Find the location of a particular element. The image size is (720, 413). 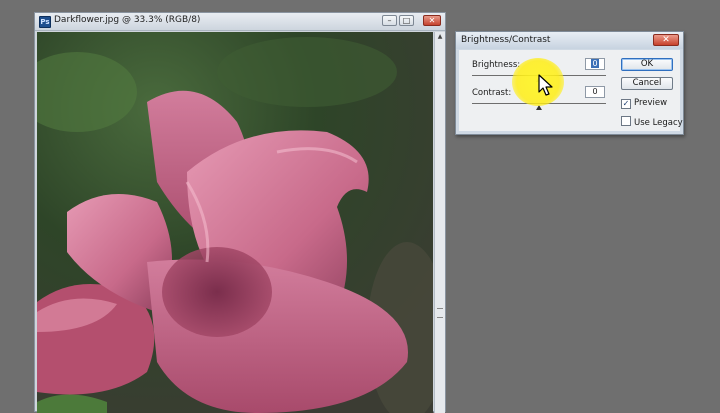

preview-checkbox: ✓ Preview is located at coordinates (644, 103).